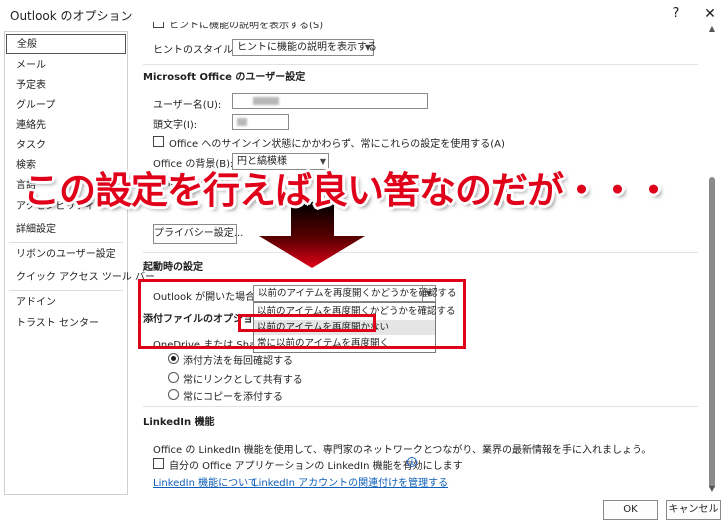 The image size is (728, 525). What do you see at coordinates (312, 235) in the screenshot?
I see `annotation-overlay` at bounding box center [312, 235].